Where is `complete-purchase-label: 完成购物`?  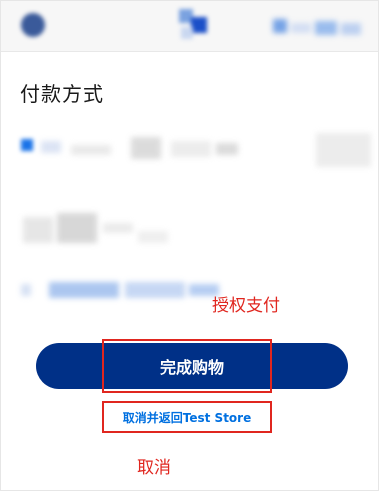
complete-purchase-label: 完成购物 is located at coordinates (191, 367).